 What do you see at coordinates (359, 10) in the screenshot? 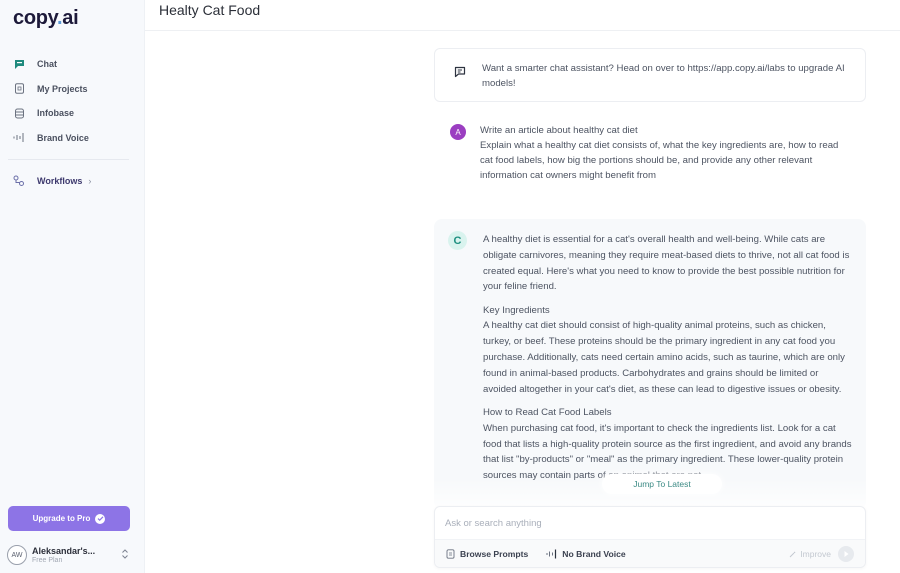
I see `document-title-input` at bounding box center [359, 10].